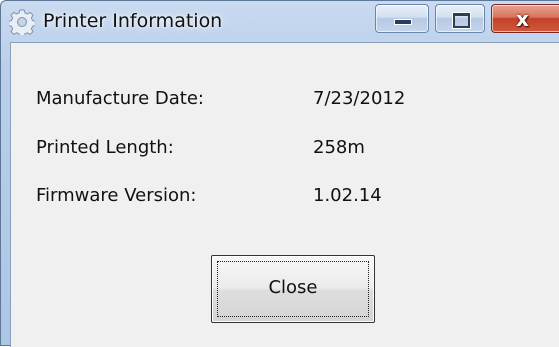 The image size is (559, 347). What do you see at coordinates (120, 98) in the screenshot?
I see `manufacture-date-label: Manufacture Date:` at bounding box center [120, 98].